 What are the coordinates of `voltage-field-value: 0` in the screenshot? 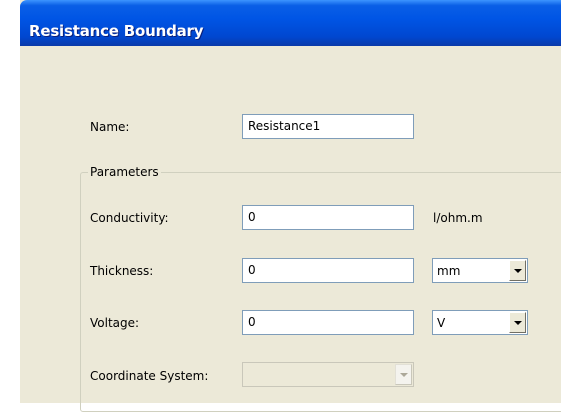 It's located at (252, 322).